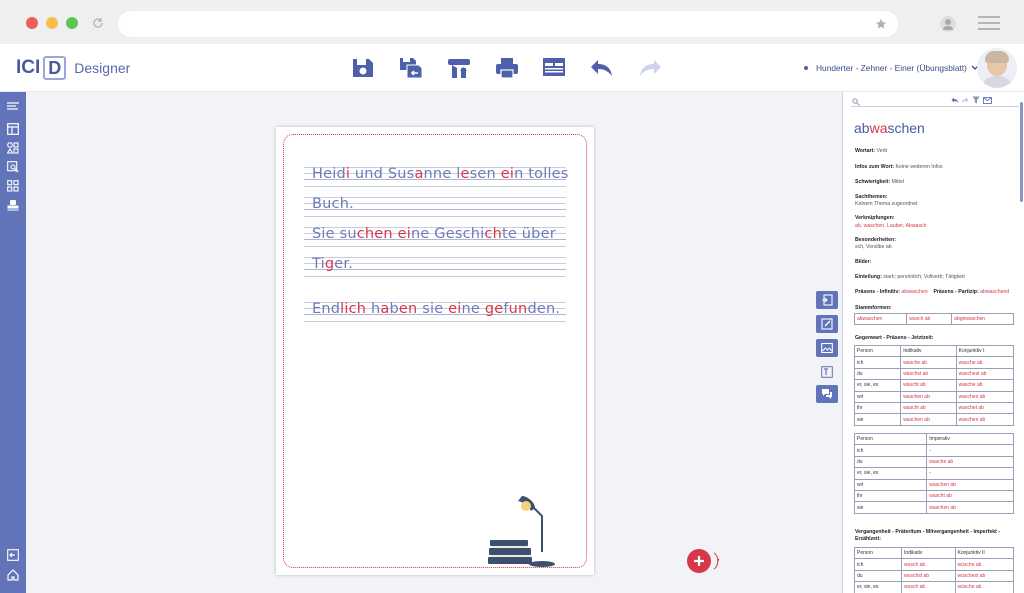  What do you see at coordinates (873, 308) in the screenshot?
I see `stammformen-label: Stammformen:` at bounding box center [873, 308].